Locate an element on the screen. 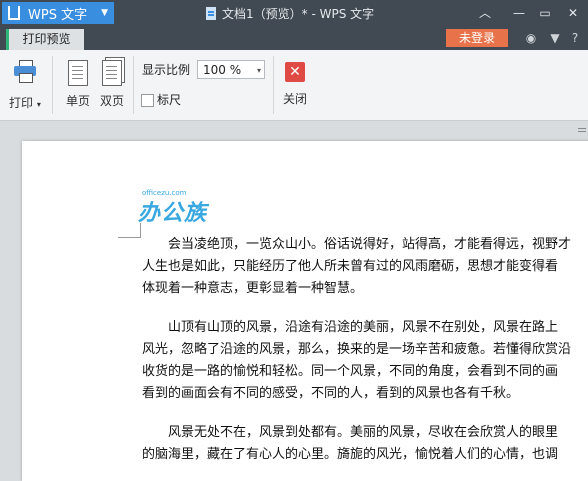 The width and height of the screenshot is (588, 481). maximize-button: ▭ is located at coordinates (545, 13).